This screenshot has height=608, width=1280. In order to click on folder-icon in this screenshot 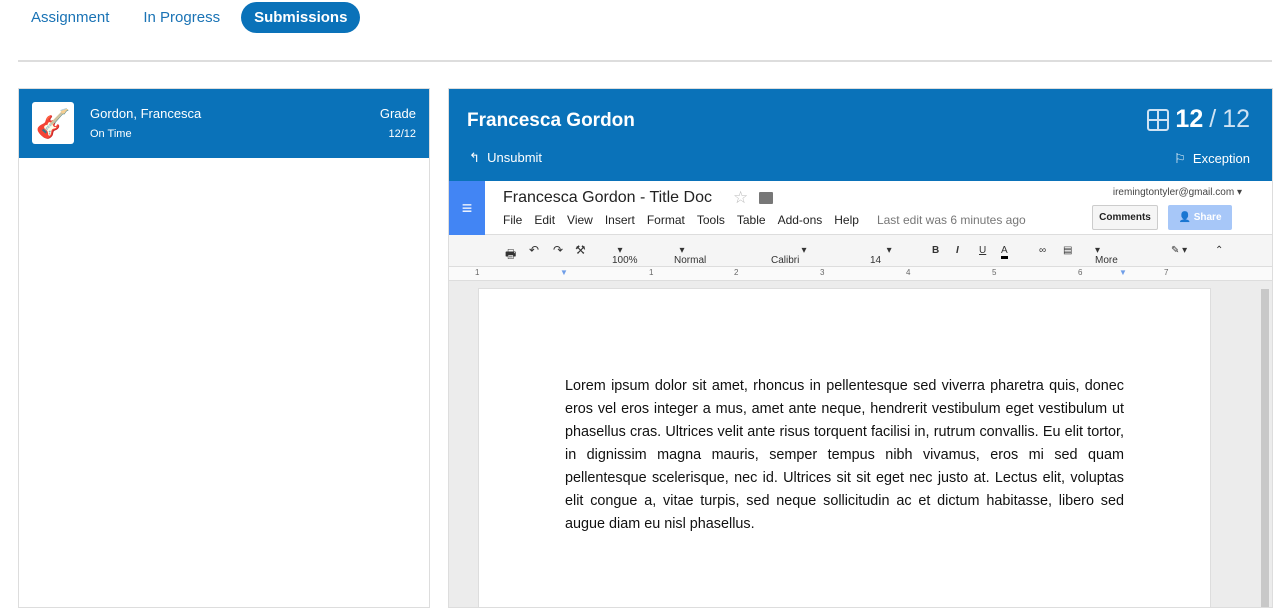, I will do `click(766, 198)`.